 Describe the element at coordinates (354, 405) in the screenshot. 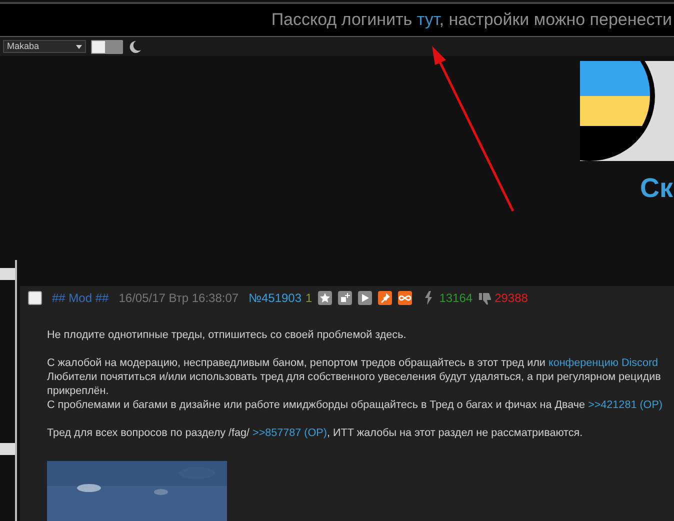

I see `post-text: С проблемами и багами в дизайне или работе имиджборды обращайтесь в Тред о багах и фичах на Дваче >>421281 (OP)` at that location.